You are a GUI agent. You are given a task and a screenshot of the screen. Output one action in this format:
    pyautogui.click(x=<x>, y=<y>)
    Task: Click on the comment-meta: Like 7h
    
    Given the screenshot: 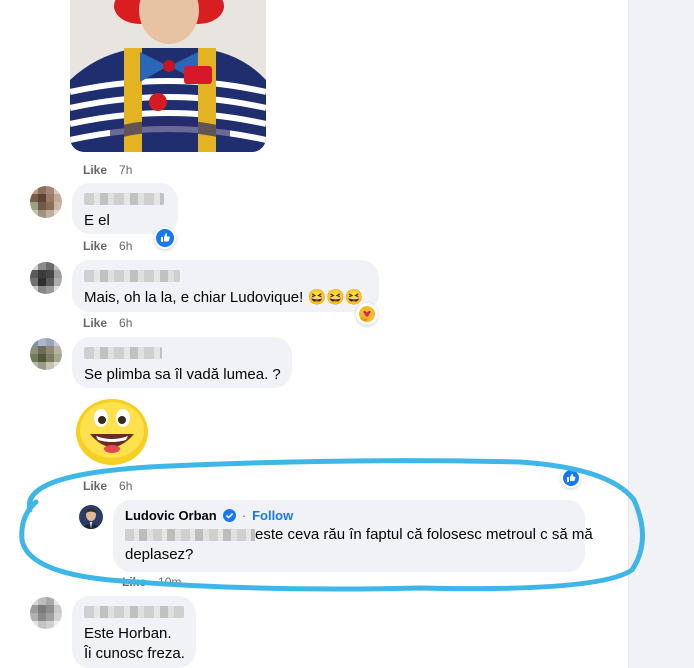 What is the action you would take?
    pyautogui.click(x=107, y=170)
    